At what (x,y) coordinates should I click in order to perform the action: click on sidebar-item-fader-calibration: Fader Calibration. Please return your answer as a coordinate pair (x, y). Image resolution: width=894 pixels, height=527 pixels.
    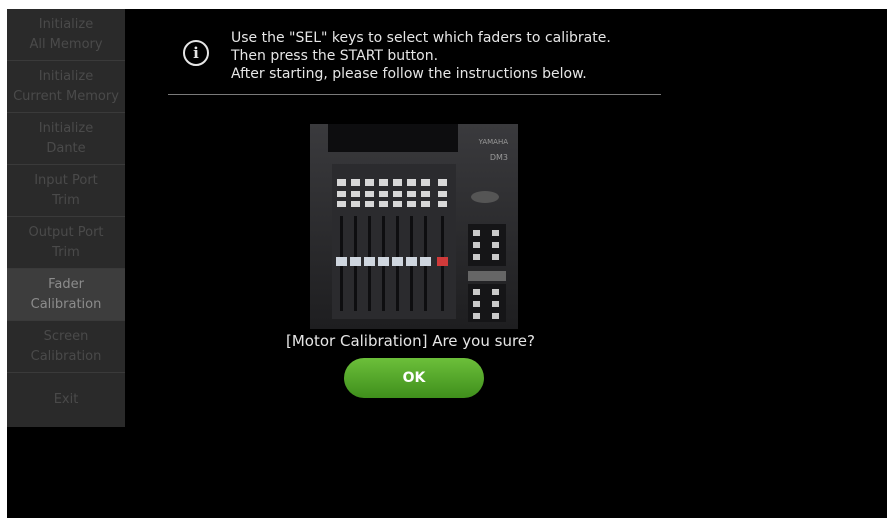
    Looking at the image, I should click on (66, 295).